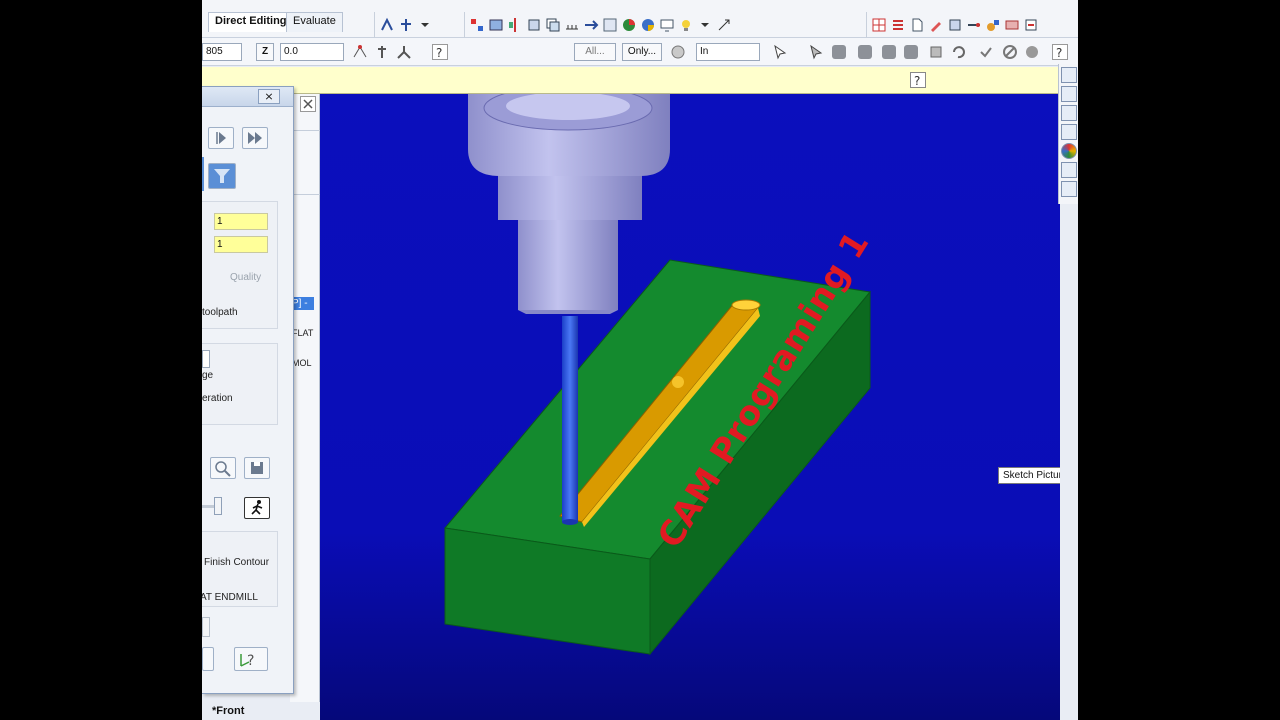 The image size is (1280, 720). Describe the element at coordinates (246, 277) in the screenshot. I see `quality-label: Quality` at that location.